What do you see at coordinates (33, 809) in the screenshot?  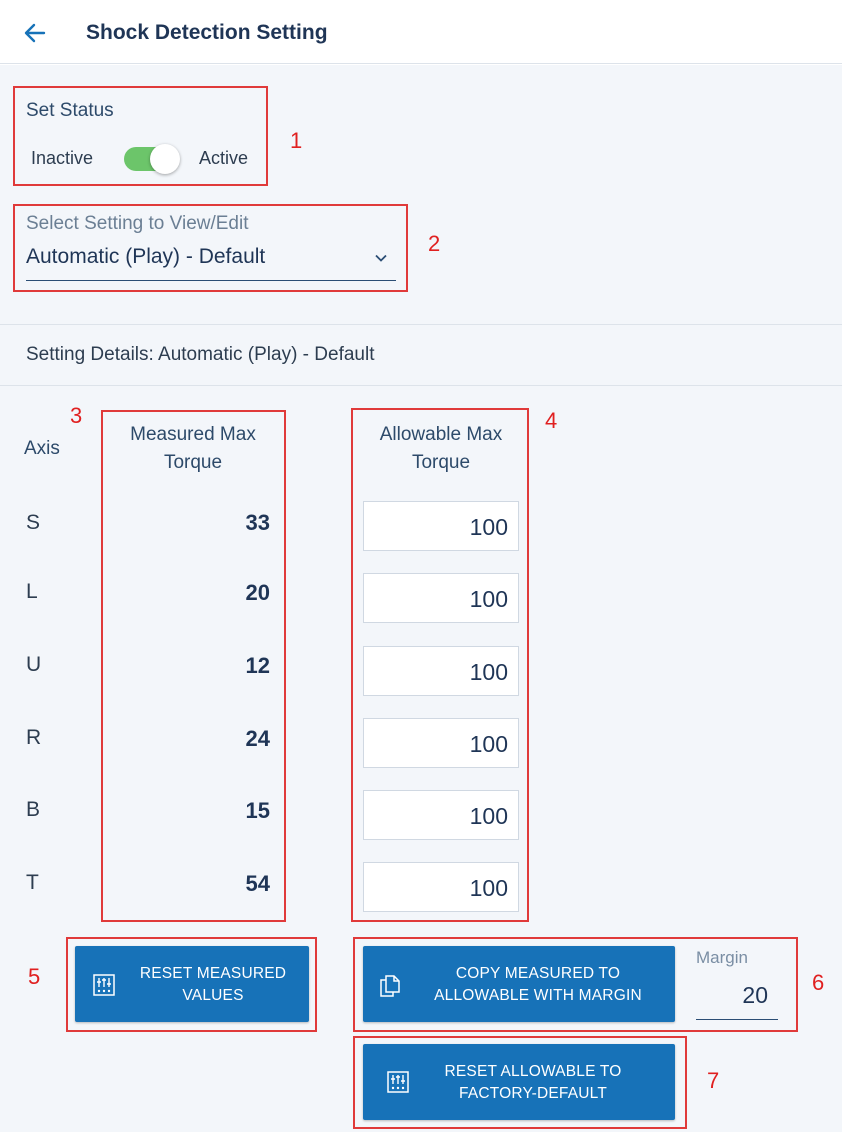 I see `axis-label-b: B` at bounding box center [33, 809].